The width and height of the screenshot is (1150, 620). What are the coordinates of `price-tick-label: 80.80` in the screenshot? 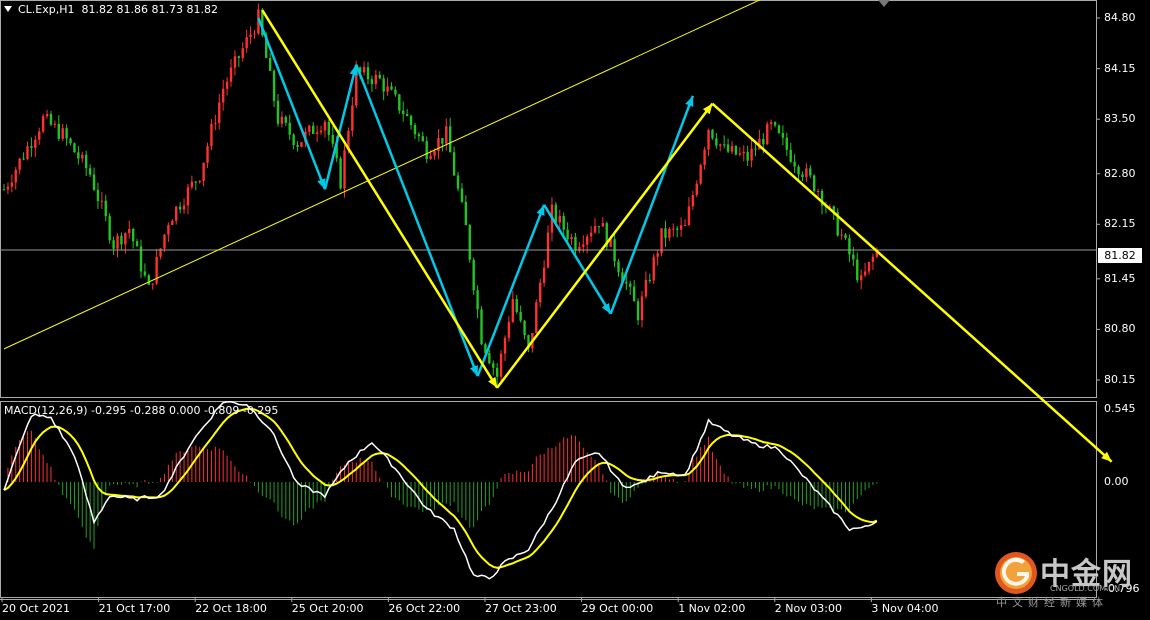 It's located at (1120, 329).